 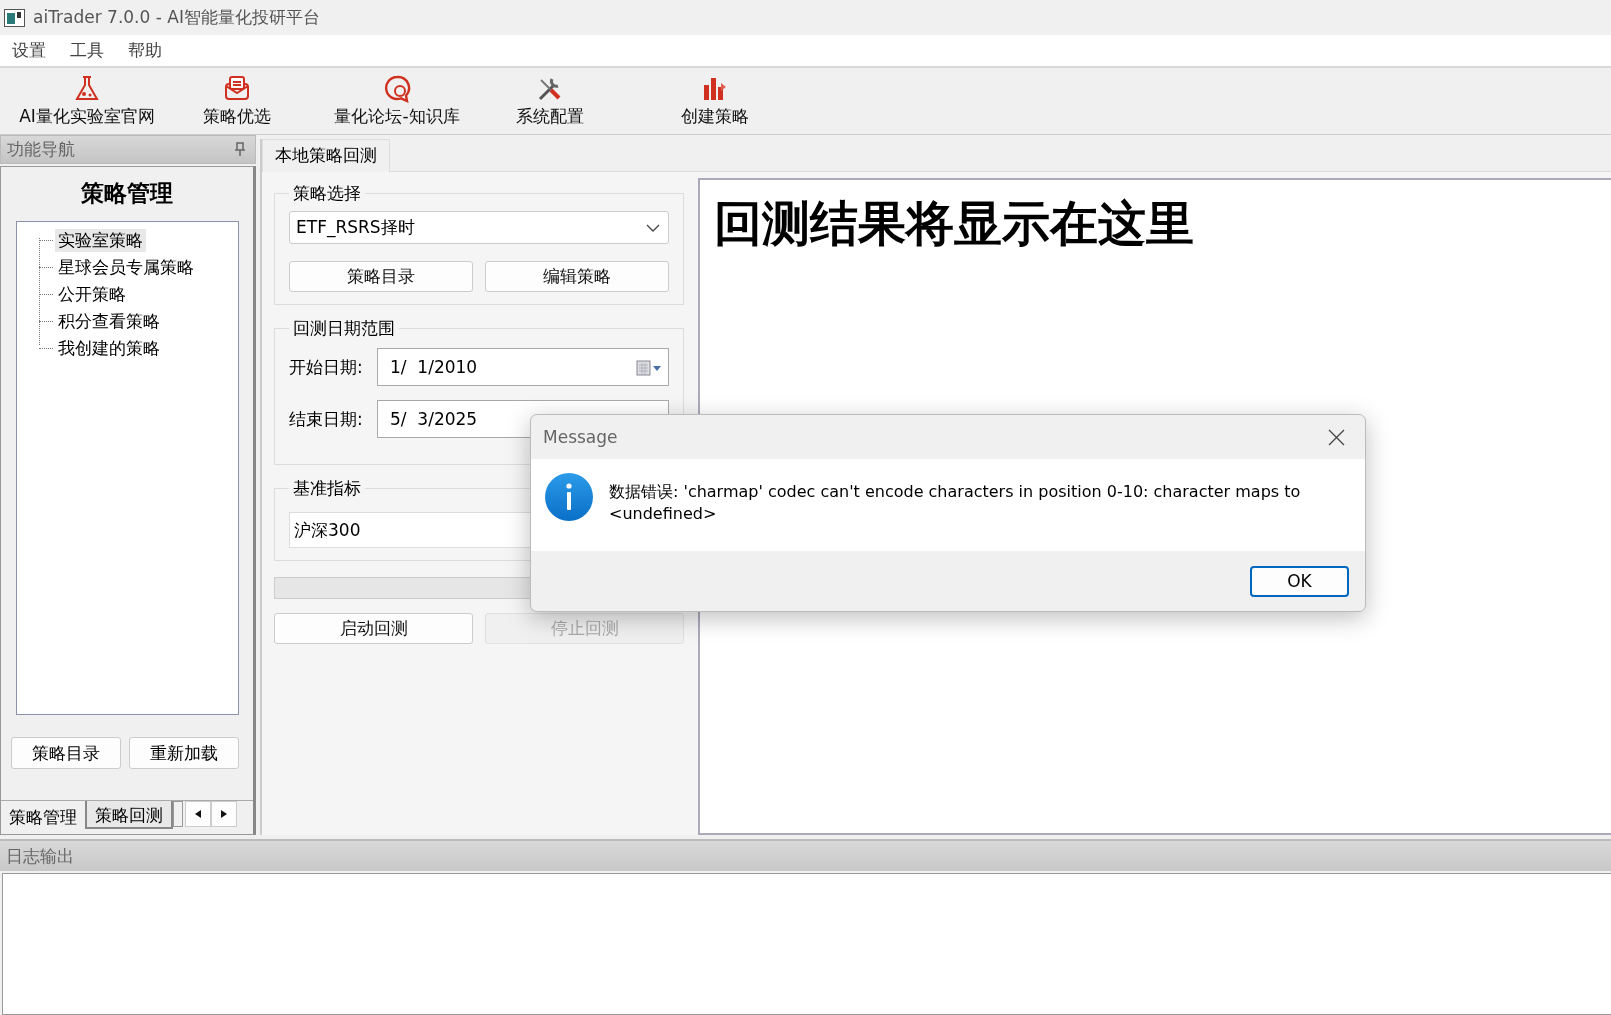 What do you see at coordinates (649, 367) in the screenshot?
I see `calendar-icon` at bounding box center [649, 367].